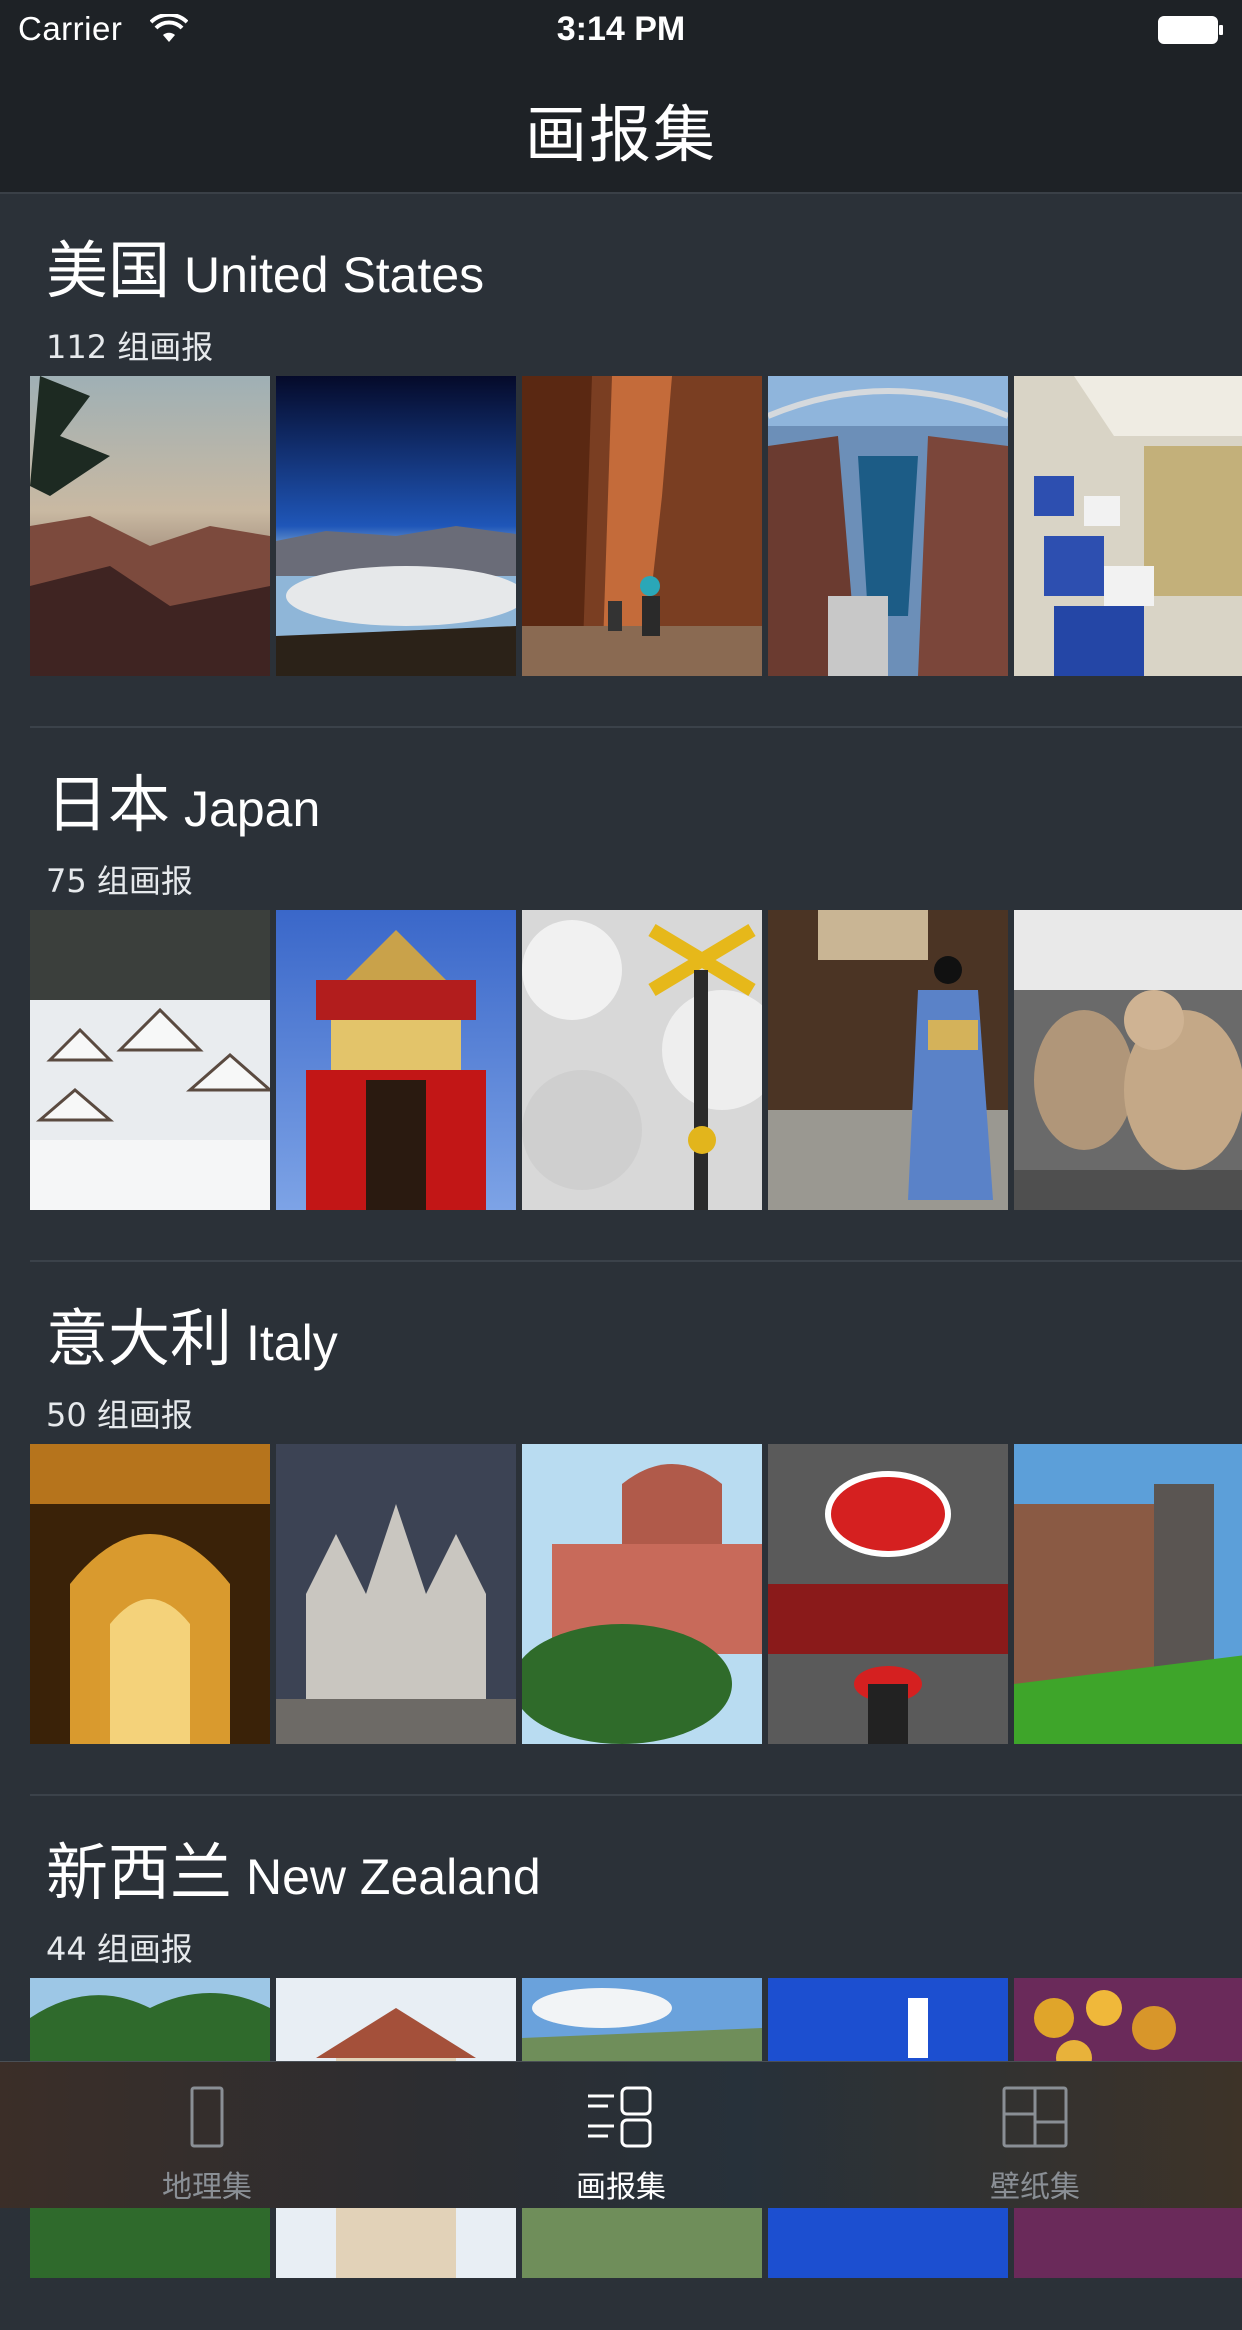 The width and height of the screenshot is (1242, 2330). Describe the element at coordinates (393, 1877) in the screenshot. I see `section-title-en: New Zealand` at that location.